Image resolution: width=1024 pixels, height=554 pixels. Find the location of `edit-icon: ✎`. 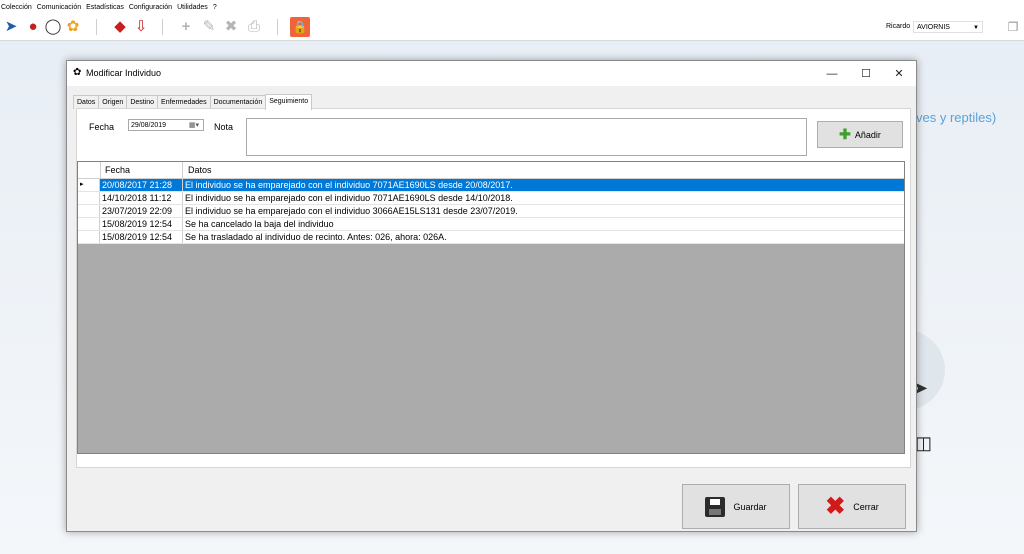

edit-icon: ✎ is located at coordinates (209, 27).